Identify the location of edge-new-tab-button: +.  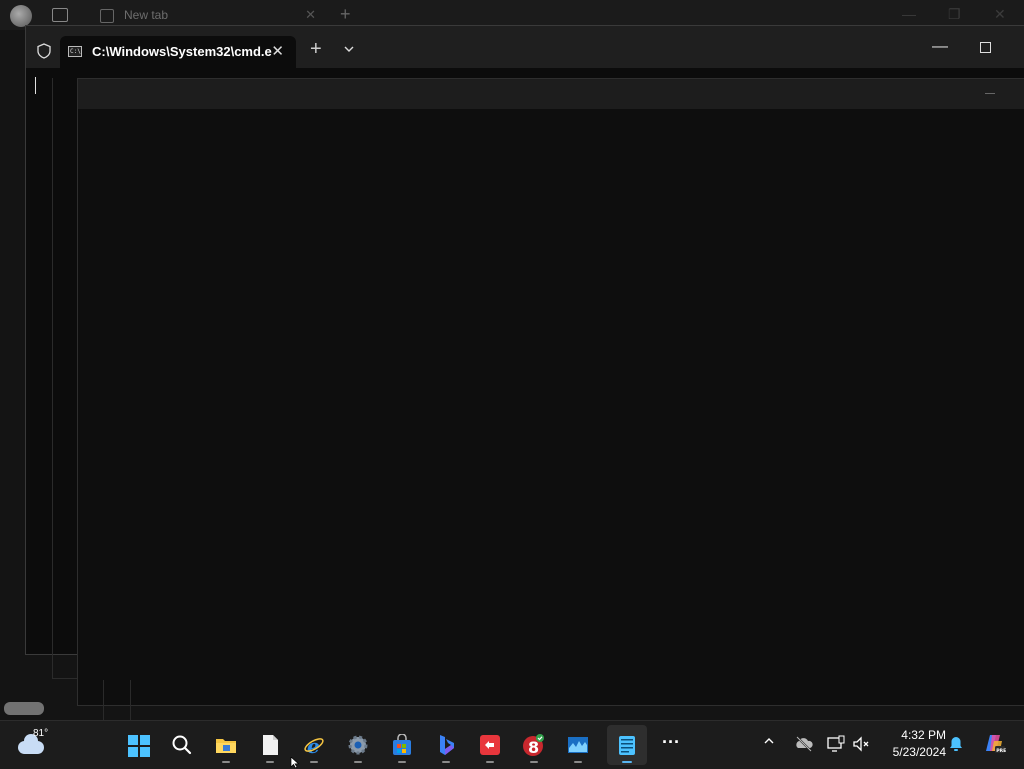
(345, 14).